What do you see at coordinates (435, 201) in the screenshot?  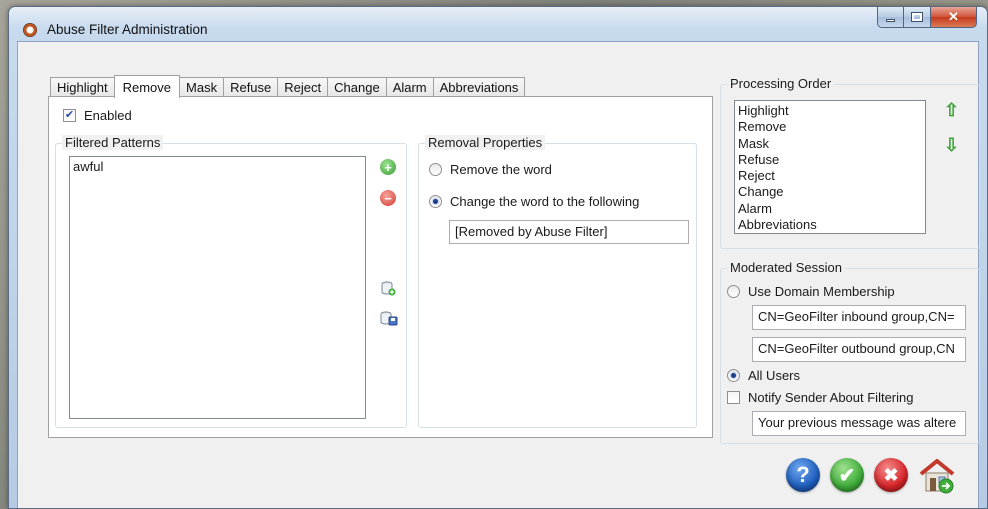 I see `change-word-radio` at bounding box center [435, 201].